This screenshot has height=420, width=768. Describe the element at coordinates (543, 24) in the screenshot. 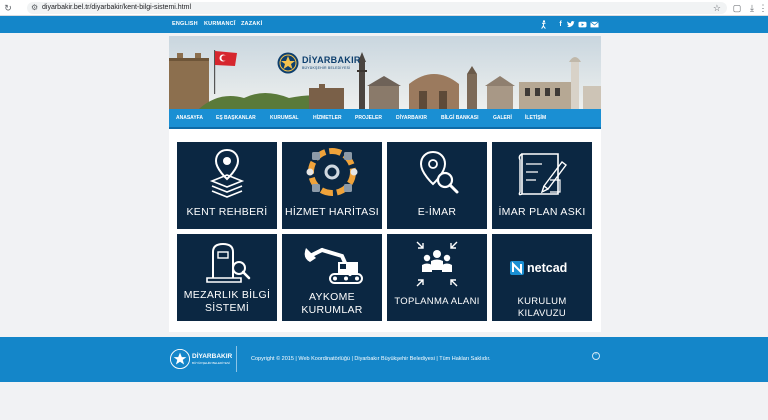

I see `accessibility-icon` at that location.